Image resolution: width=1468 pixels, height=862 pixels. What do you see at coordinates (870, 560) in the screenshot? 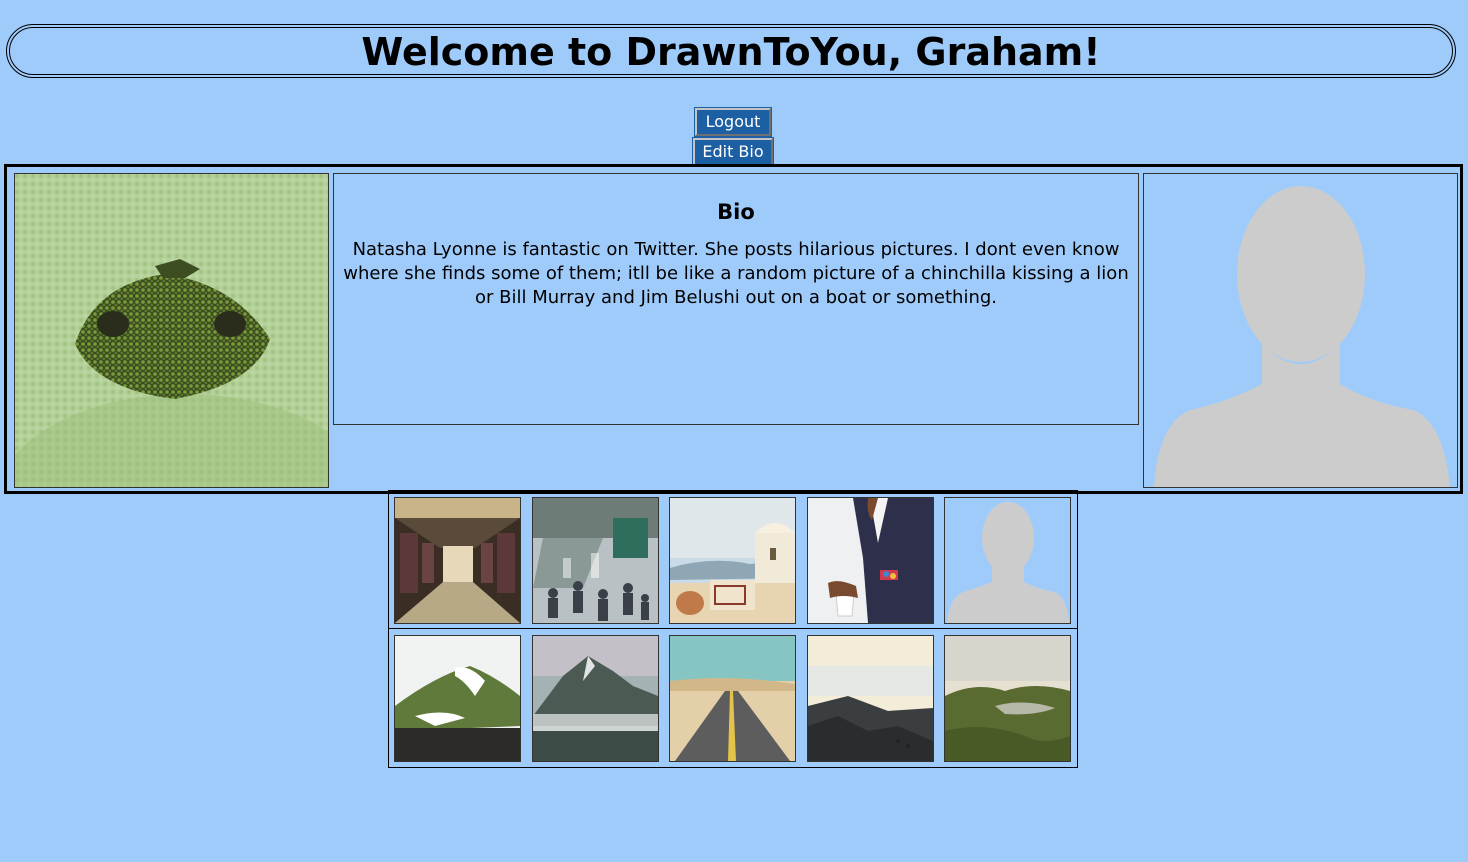
I see `man-with-coffee-photo` at bounding box center [870, 560].